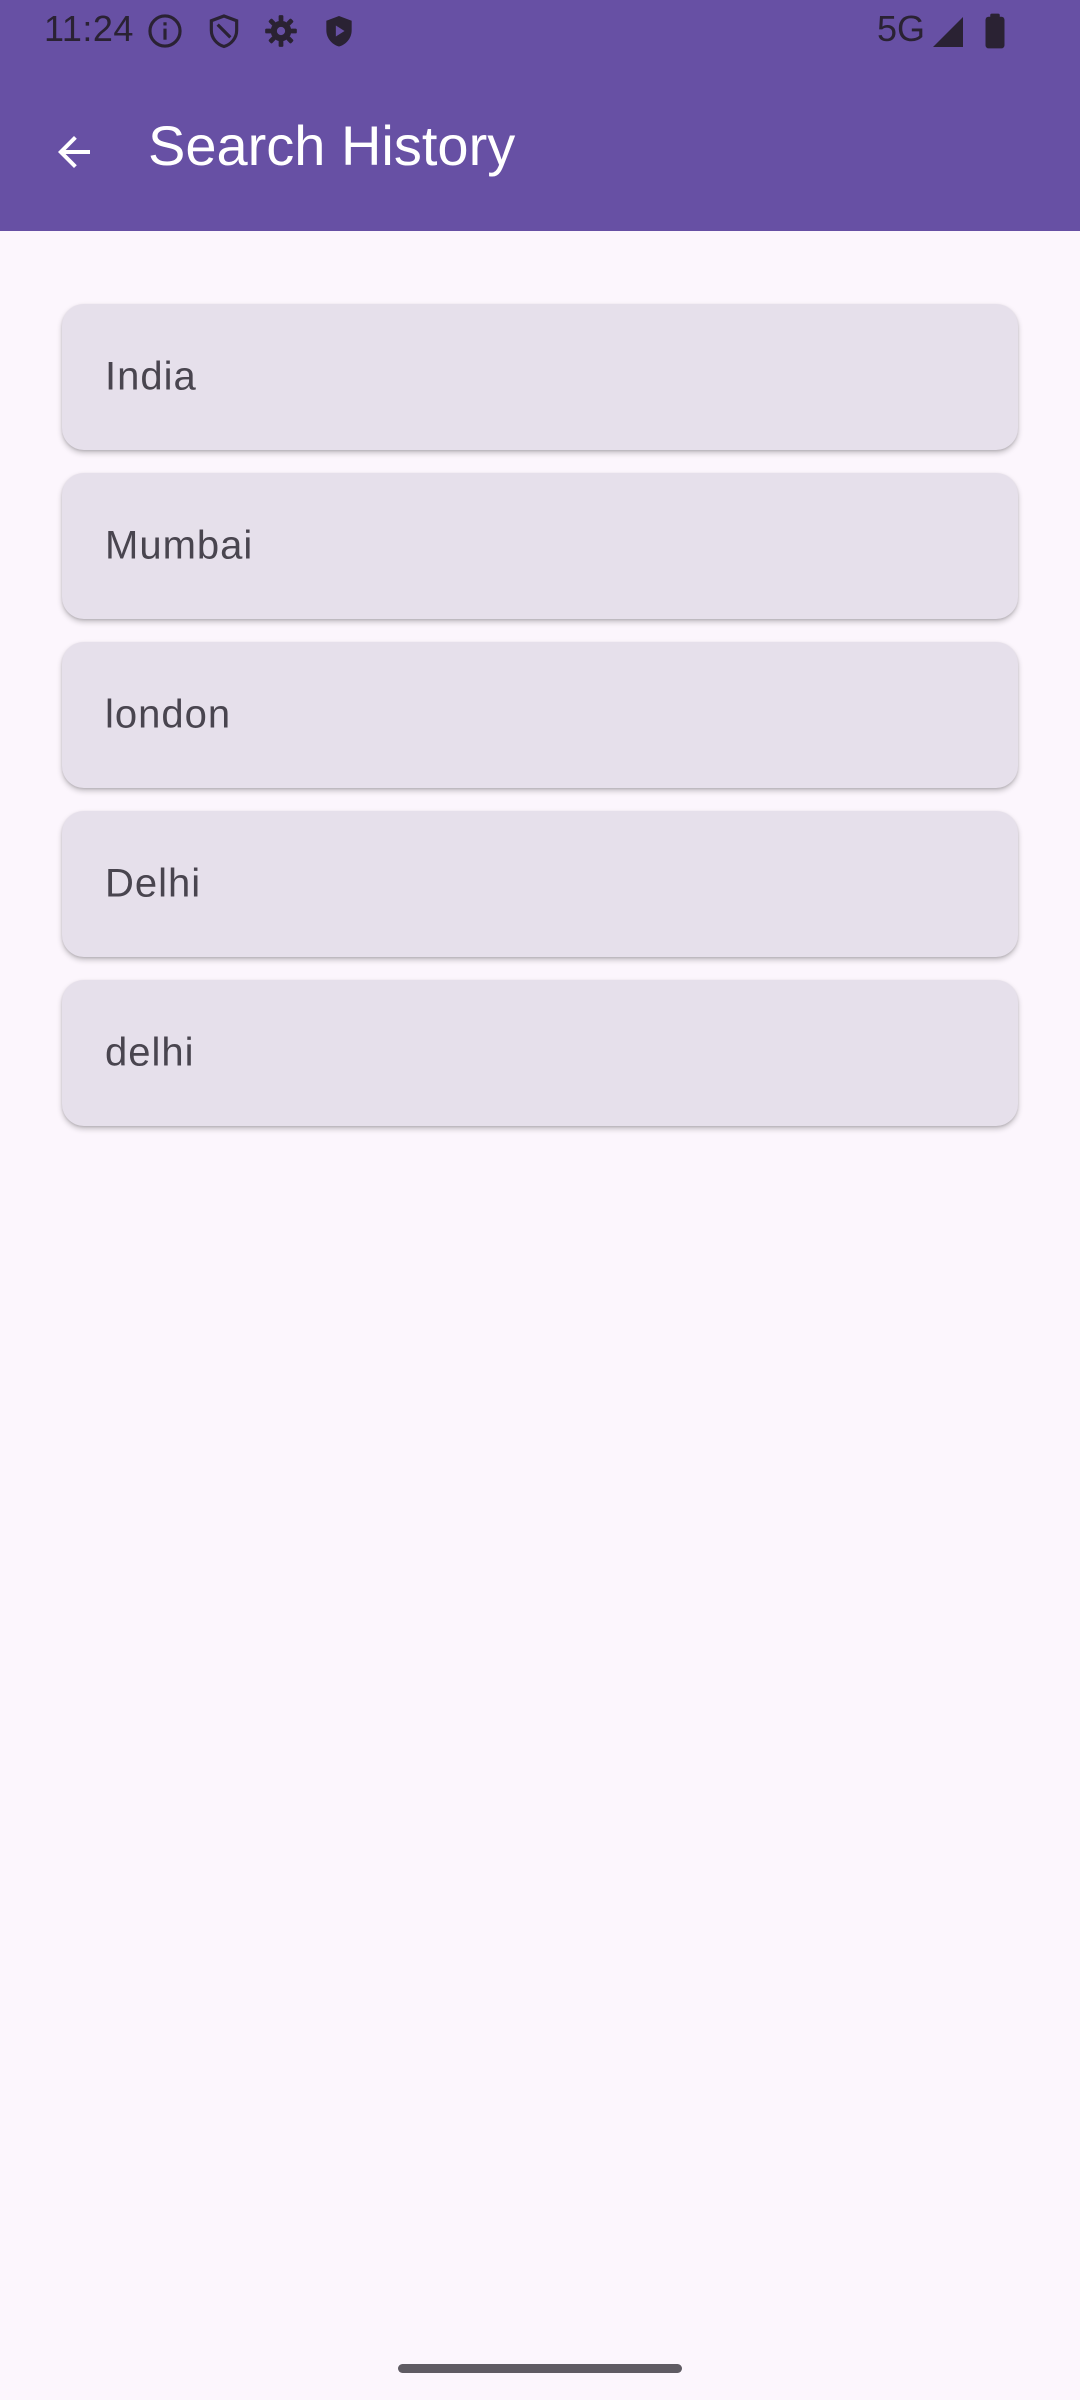  Describe the element at coordinates (153, 883) in the screenshot. I see `history-item-label: Delhi` at that location.